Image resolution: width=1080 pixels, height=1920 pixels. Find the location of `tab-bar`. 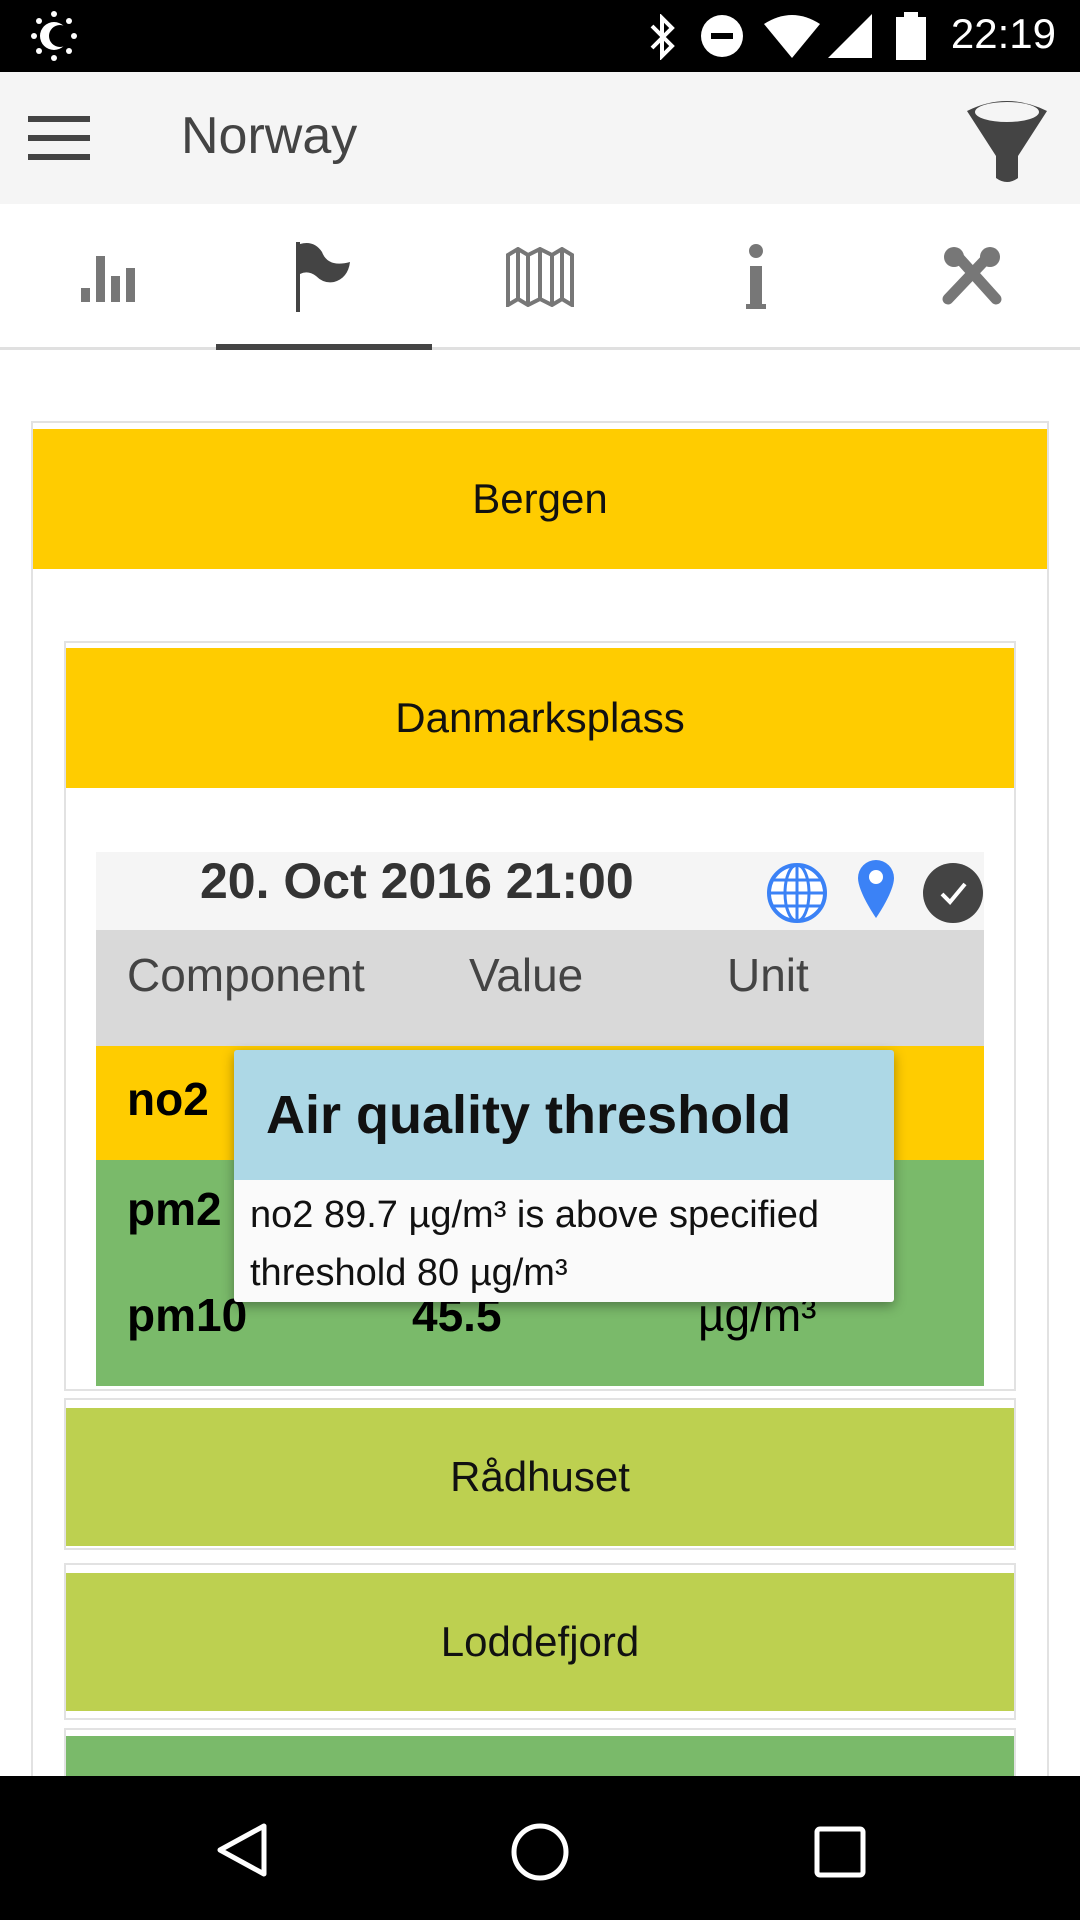

tab-bar is located at coordinates (540, 277).